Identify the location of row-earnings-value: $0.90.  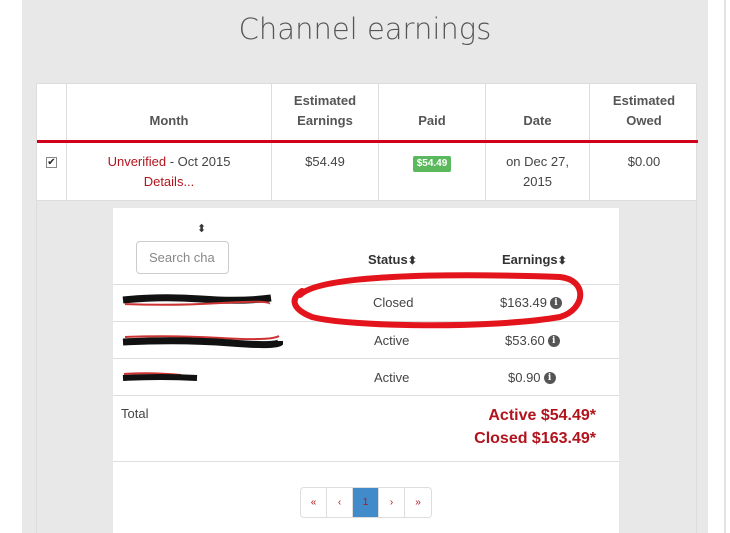
(524, 377).